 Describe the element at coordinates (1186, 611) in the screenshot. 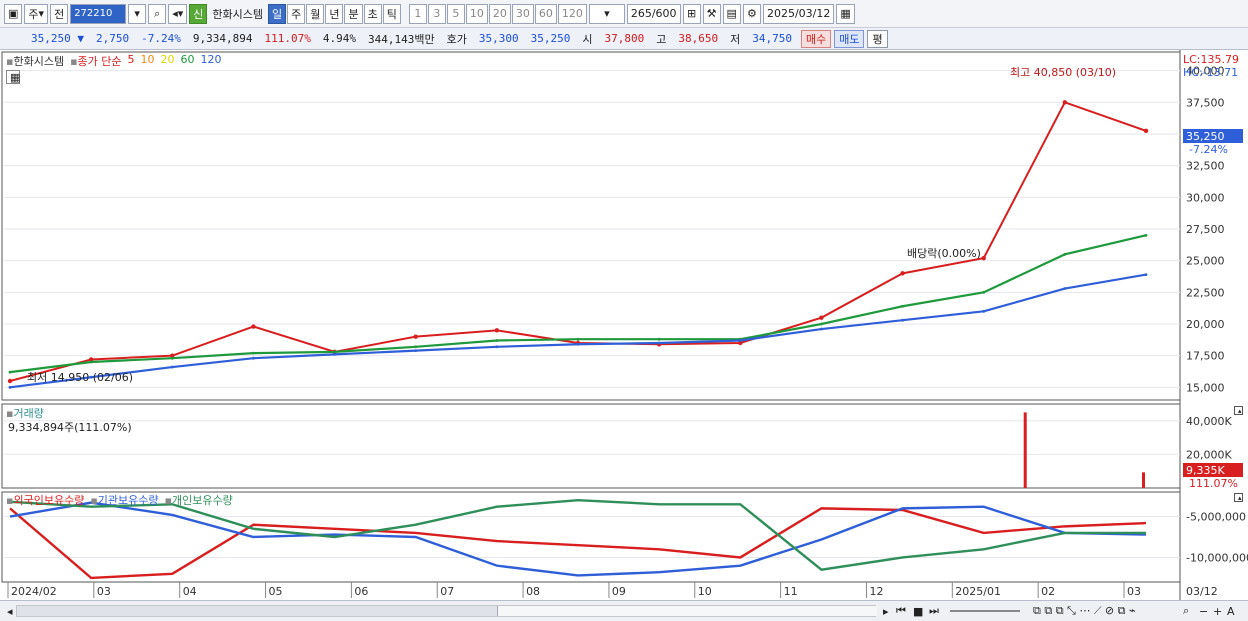

I see `zoom-icon: ⌕` at that location.